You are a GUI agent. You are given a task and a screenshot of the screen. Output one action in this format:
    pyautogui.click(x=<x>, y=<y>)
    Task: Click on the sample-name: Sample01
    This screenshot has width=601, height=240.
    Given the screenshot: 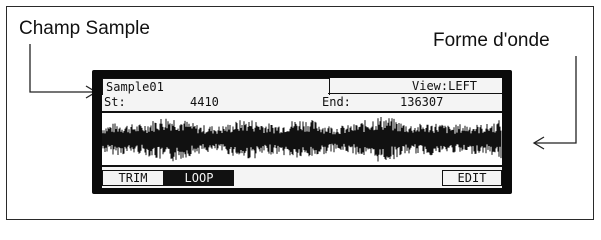 What is the action you would take?
    pyautogui.click(x=135, y=87)
    